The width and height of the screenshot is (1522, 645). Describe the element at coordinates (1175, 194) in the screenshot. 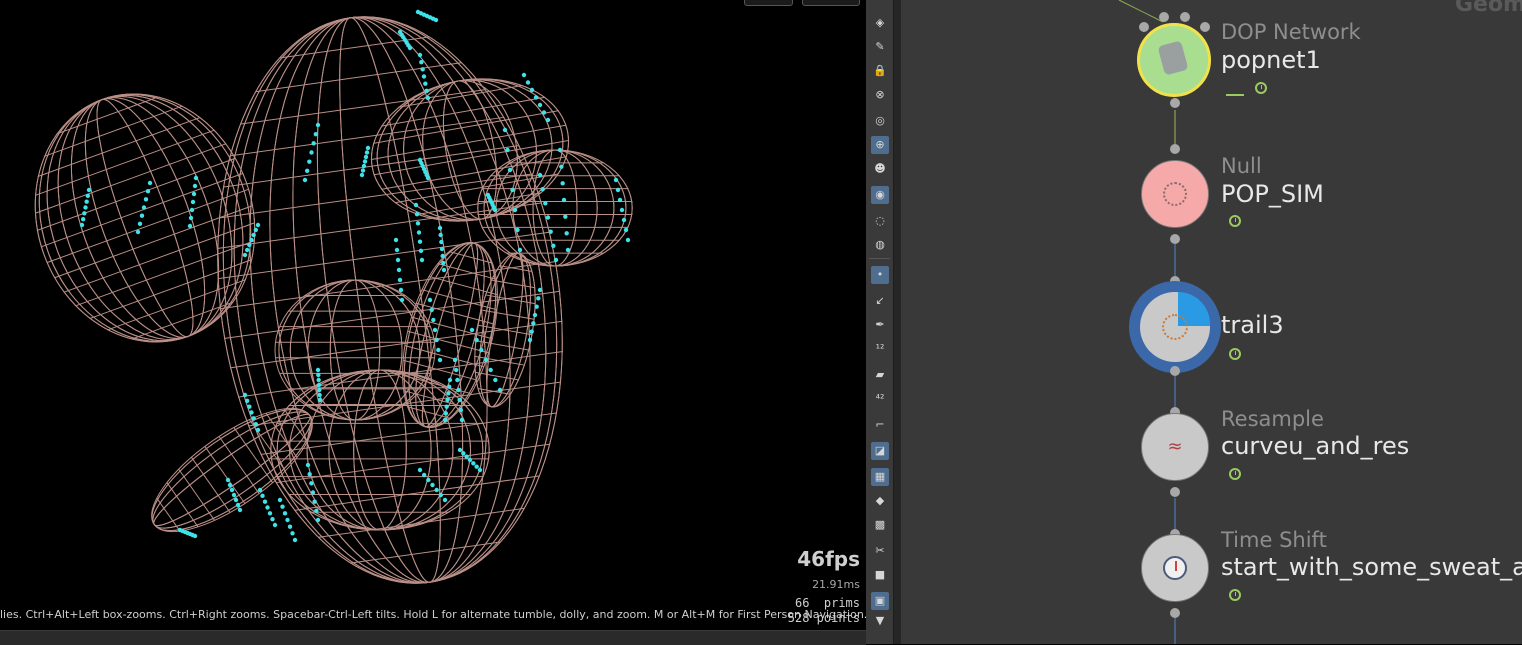

I see `null-node-icon` at that location.